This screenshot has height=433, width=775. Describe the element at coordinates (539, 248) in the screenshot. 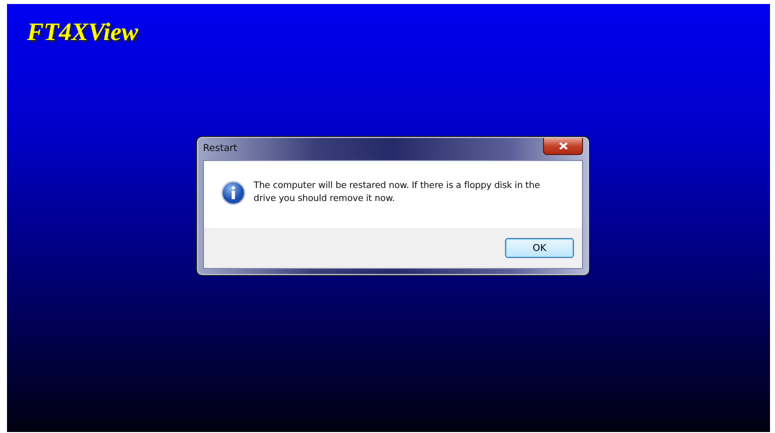

I see `ok-button: OK` at that location.